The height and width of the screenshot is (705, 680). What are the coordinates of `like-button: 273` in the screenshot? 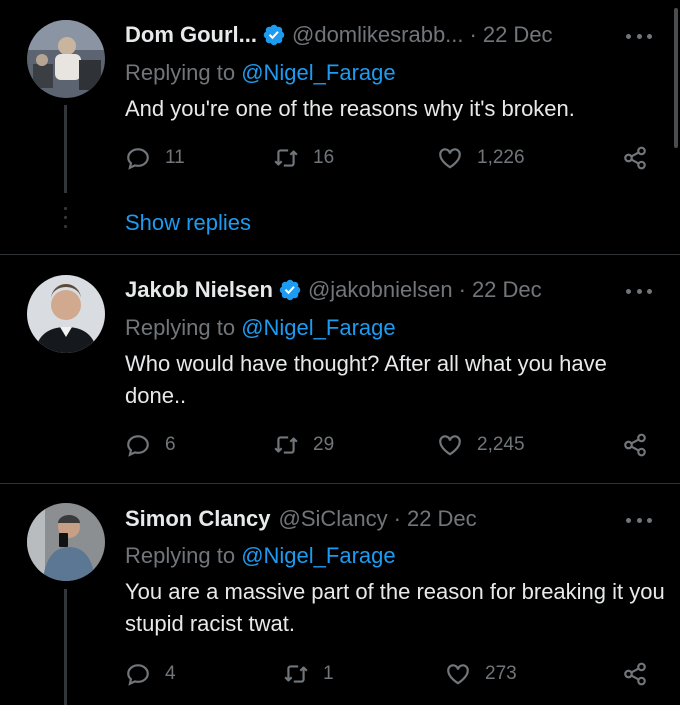 It's located at (481, 674).